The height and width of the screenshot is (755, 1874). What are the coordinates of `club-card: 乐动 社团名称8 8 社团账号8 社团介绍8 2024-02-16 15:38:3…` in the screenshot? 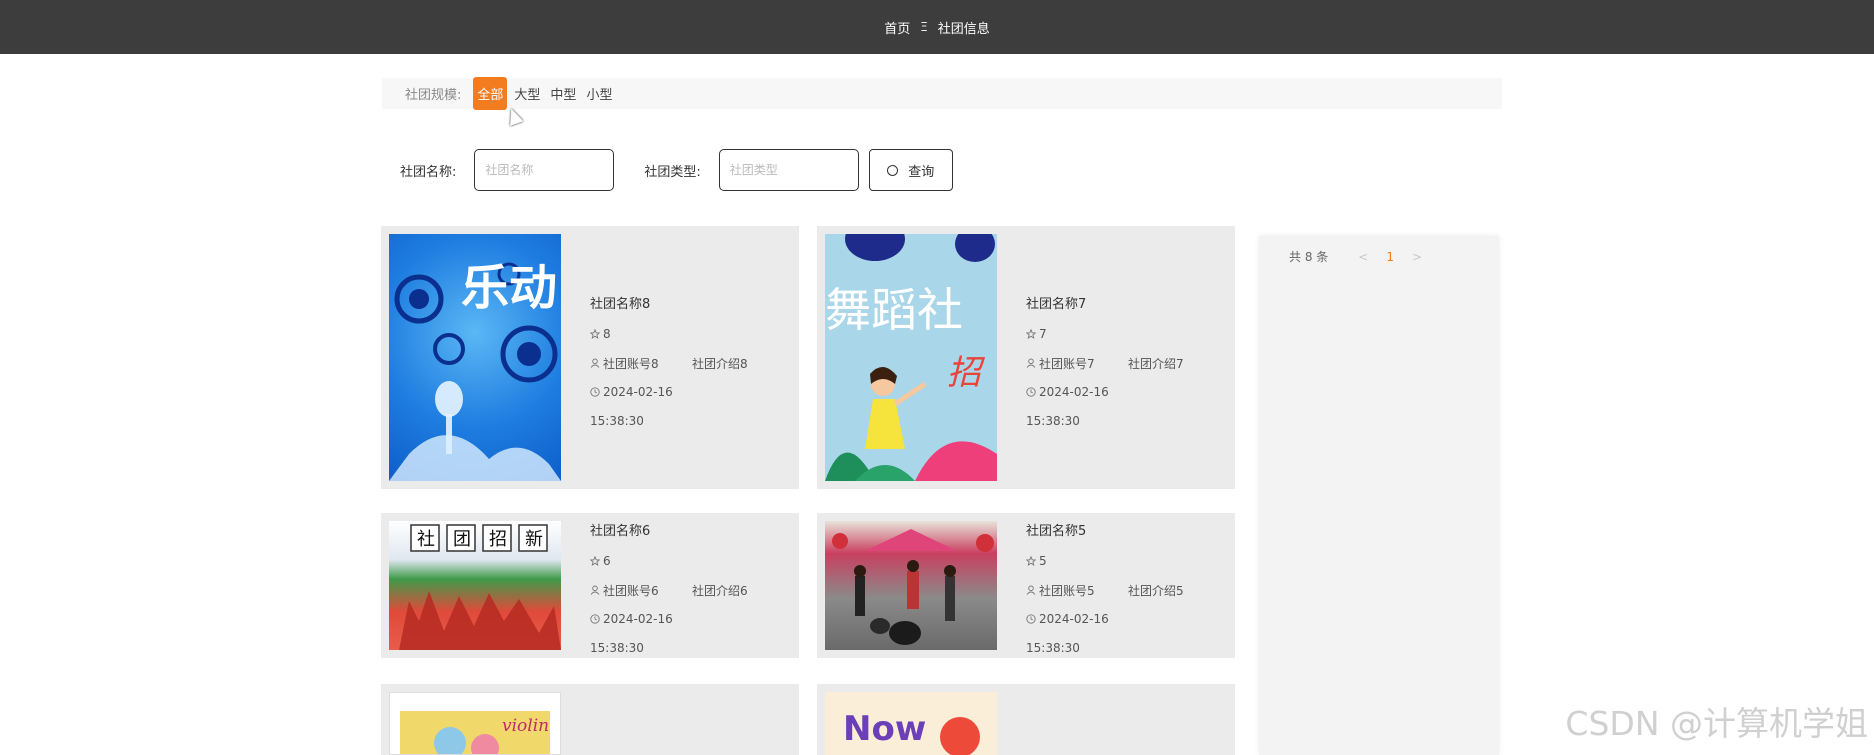 It's located at (590, 357).